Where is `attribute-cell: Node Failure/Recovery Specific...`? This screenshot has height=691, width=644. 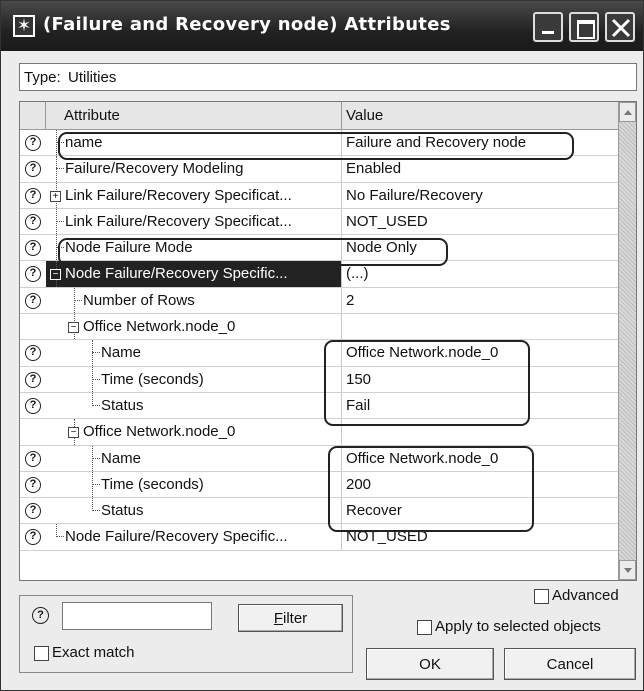
attribute-cell: Node Failure/Recovery Specific... is located at coordinates (194, 537).